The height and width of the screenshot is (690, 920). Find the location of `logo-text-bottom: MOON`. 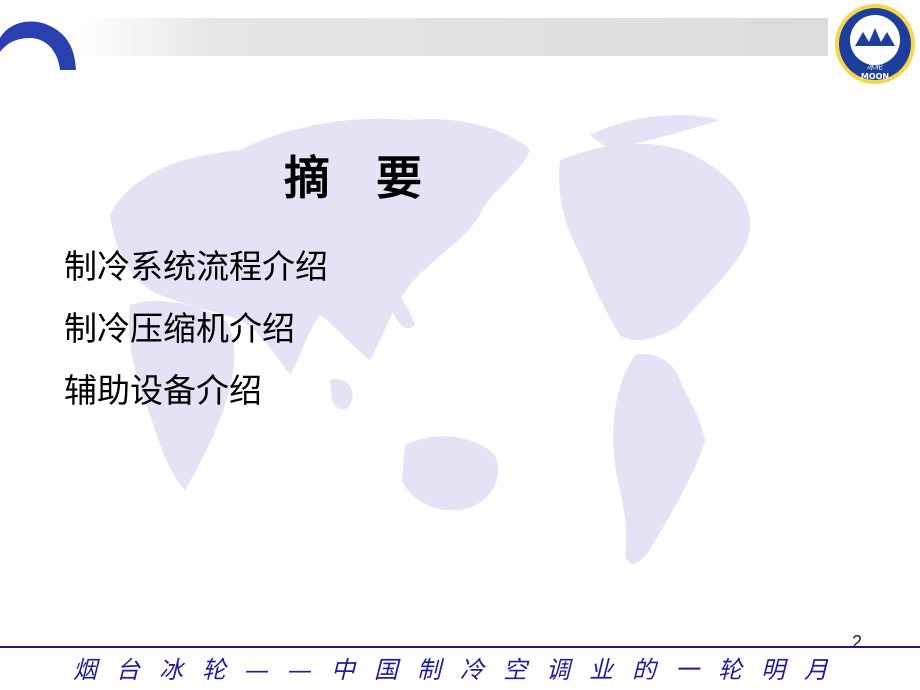

logo-text-bottom: MOON is located at coordinates (875, 76).